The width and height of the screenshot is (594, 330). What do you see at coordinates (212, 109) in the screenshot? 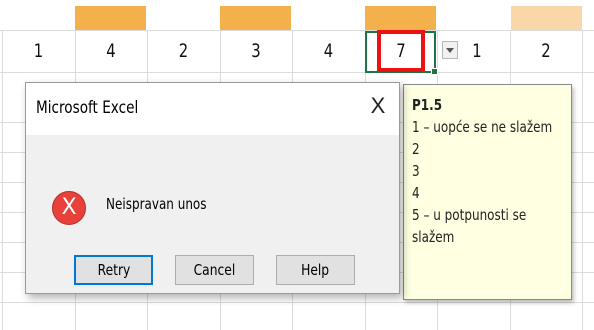
I see `dialog-titlebar: Microsoft Excel X` at bounding box center [212, 109].